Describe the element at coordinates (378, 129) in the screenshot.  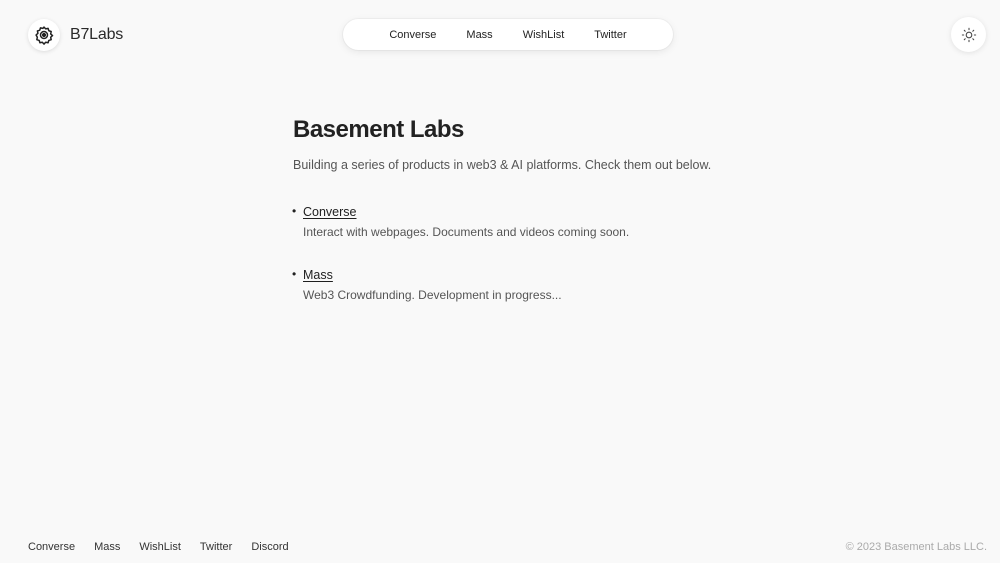
I see `page-title: Basement Labs` at that location.